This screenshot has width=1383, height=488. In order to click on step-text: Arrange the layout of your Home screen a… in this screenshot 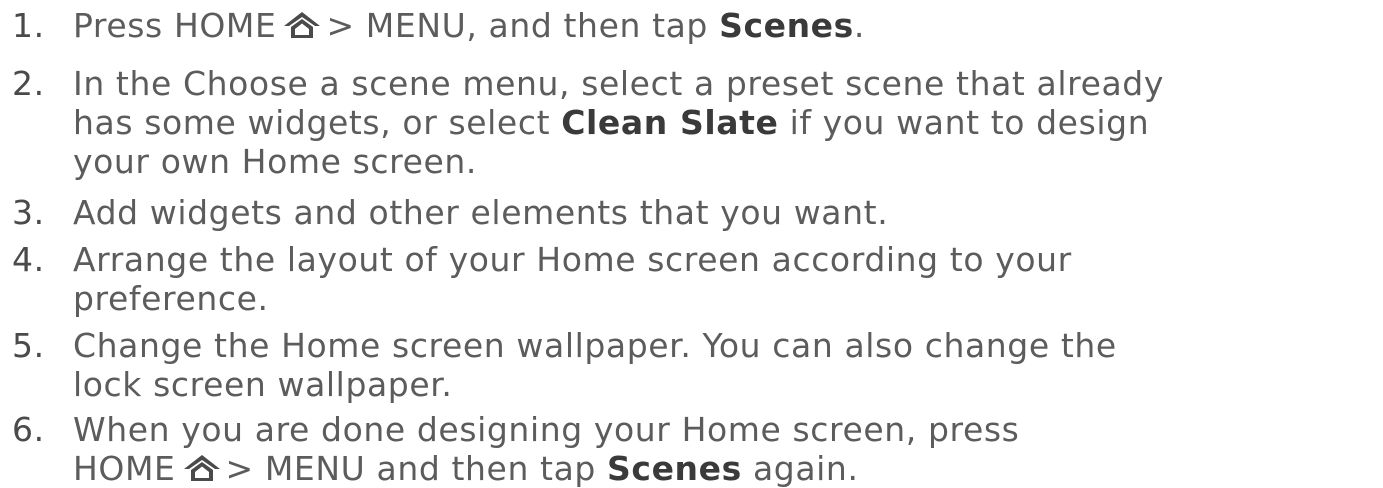, I will do `click(572, 279)`.